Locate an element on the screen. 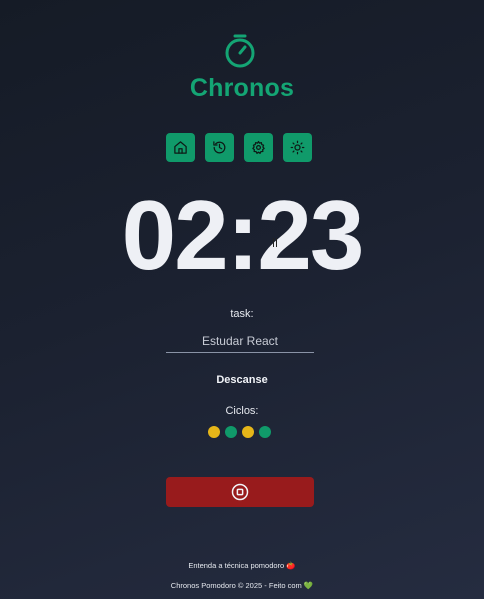 The height and width of the screenshot is (599, 484). app-title: Chronos is located at coordinates (242, 88).